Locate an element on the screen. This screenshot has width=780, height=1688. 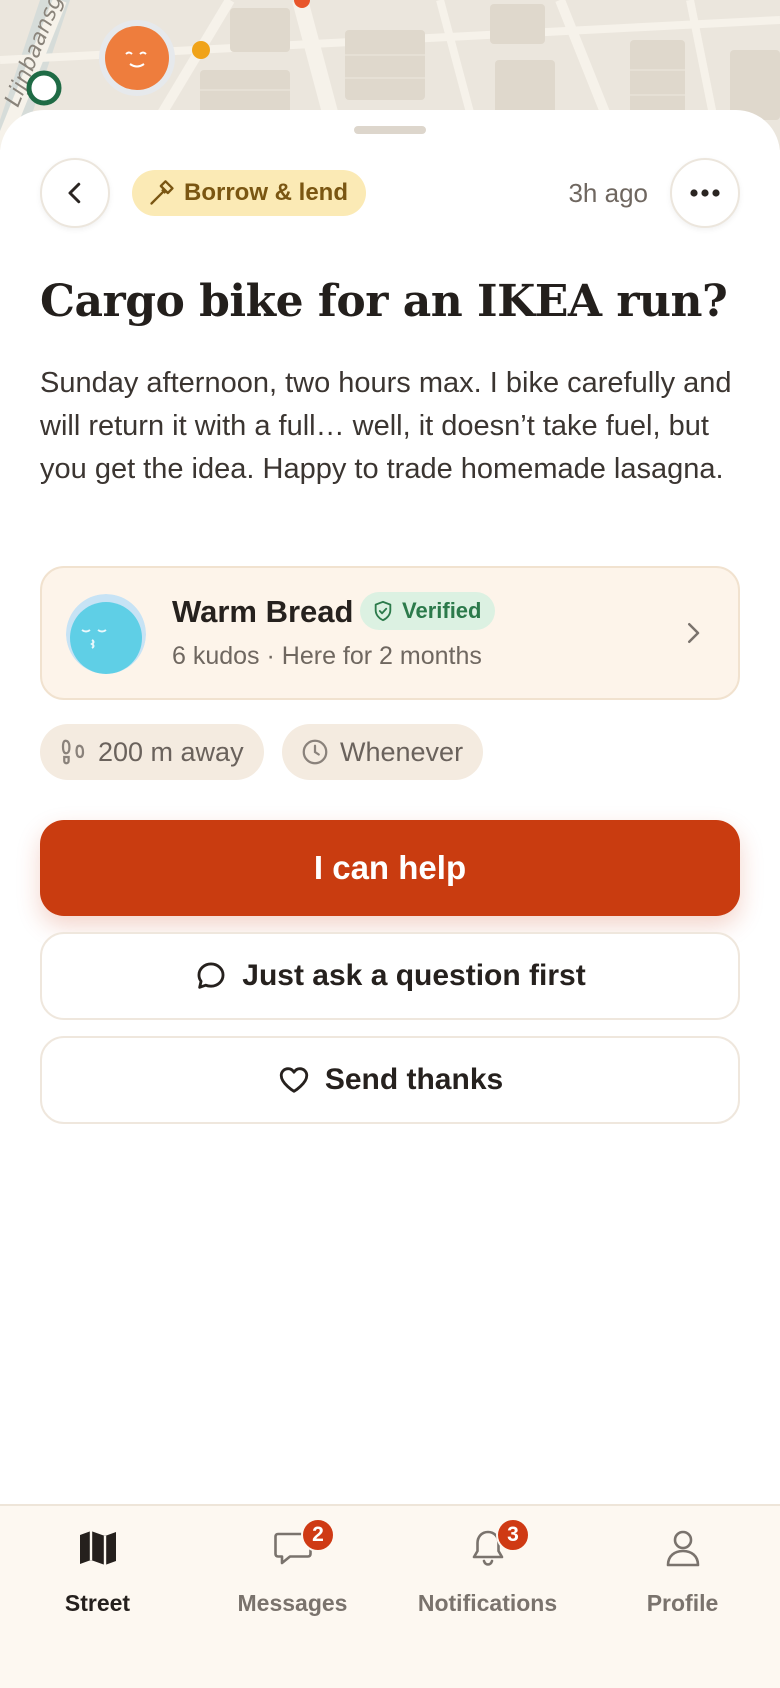
more-horizontal-icon is located at coordinates (705, 193).